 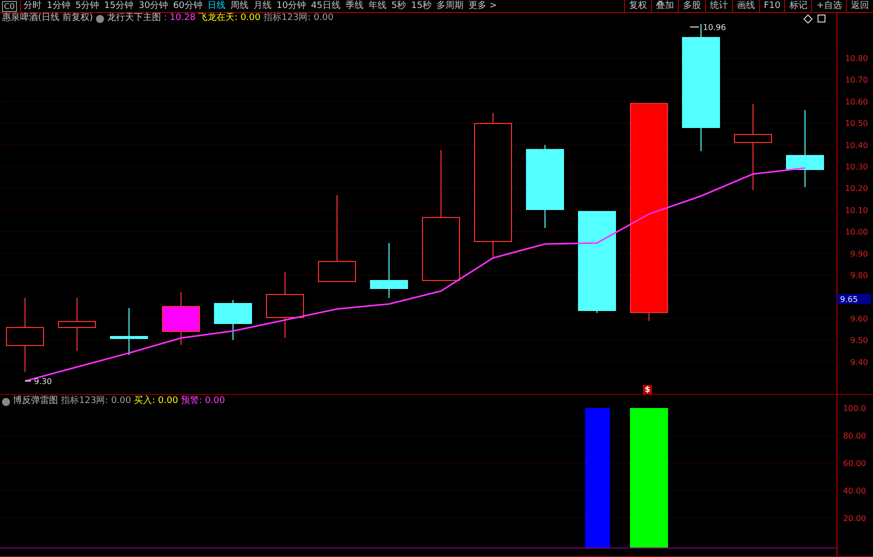 I want to click on period-tab: 周线, so click(x=239, y=6).